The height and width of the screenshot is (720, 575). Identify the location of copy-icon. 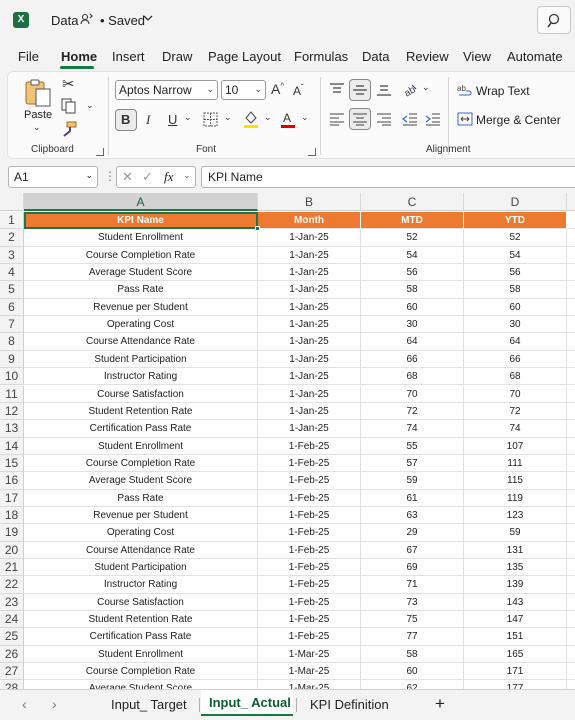
(69, 106).